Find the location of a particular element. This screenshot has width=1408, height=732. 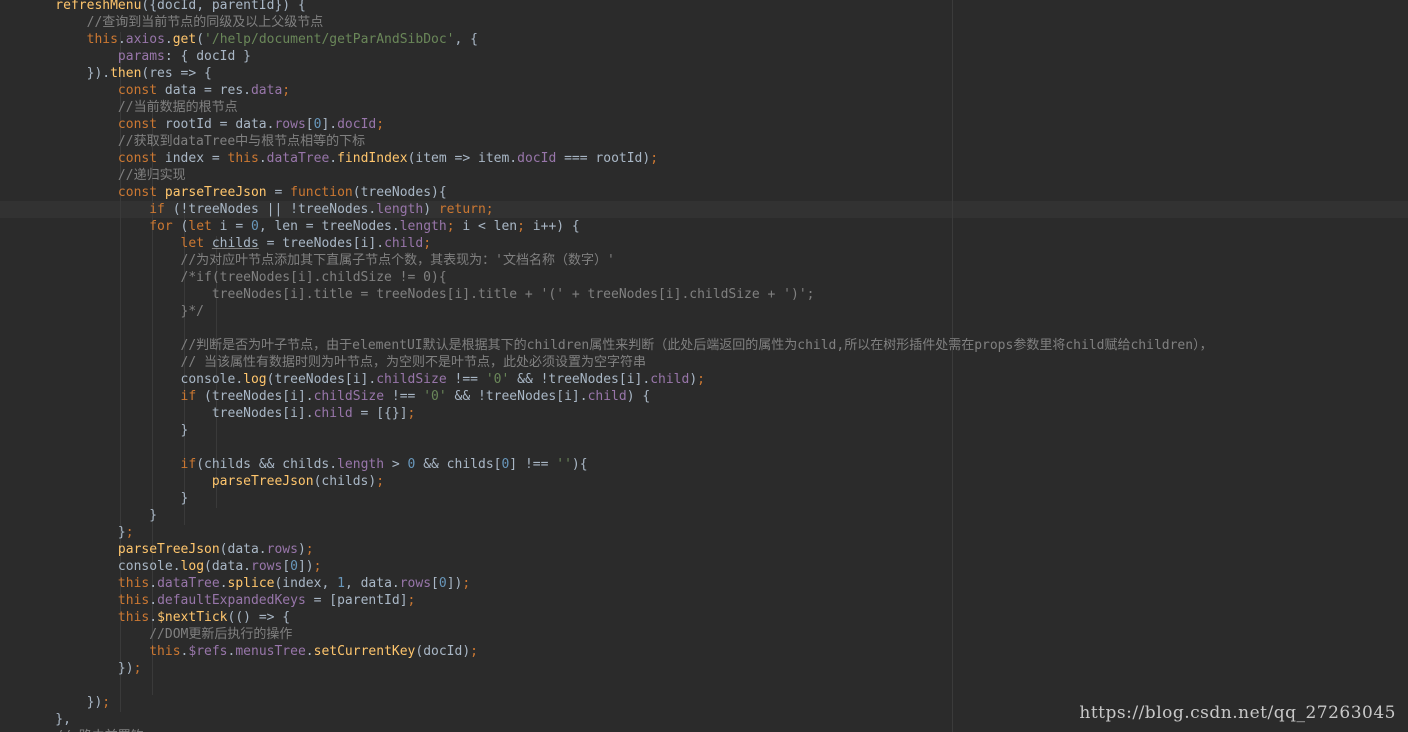

code-token: $refs is located at coordinates (208, 651).